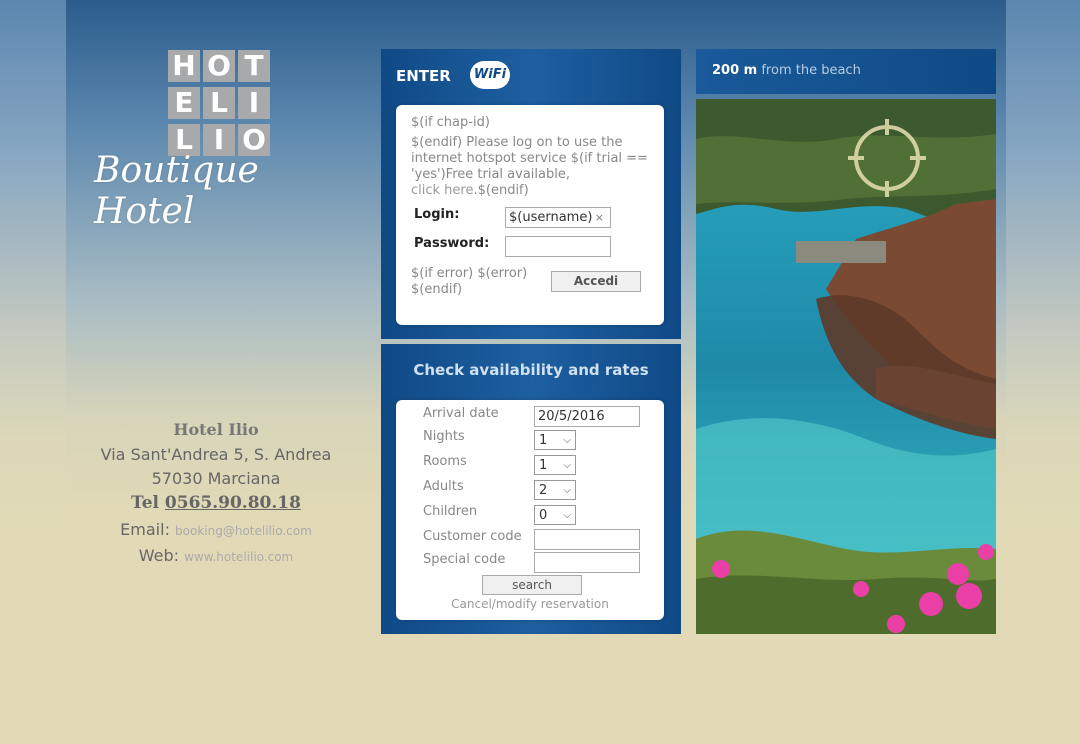  What do you see at coordinates (461, 413) in the screenshot?
I see `arrival-label: Arrival date` at bounding box center [461, 413].